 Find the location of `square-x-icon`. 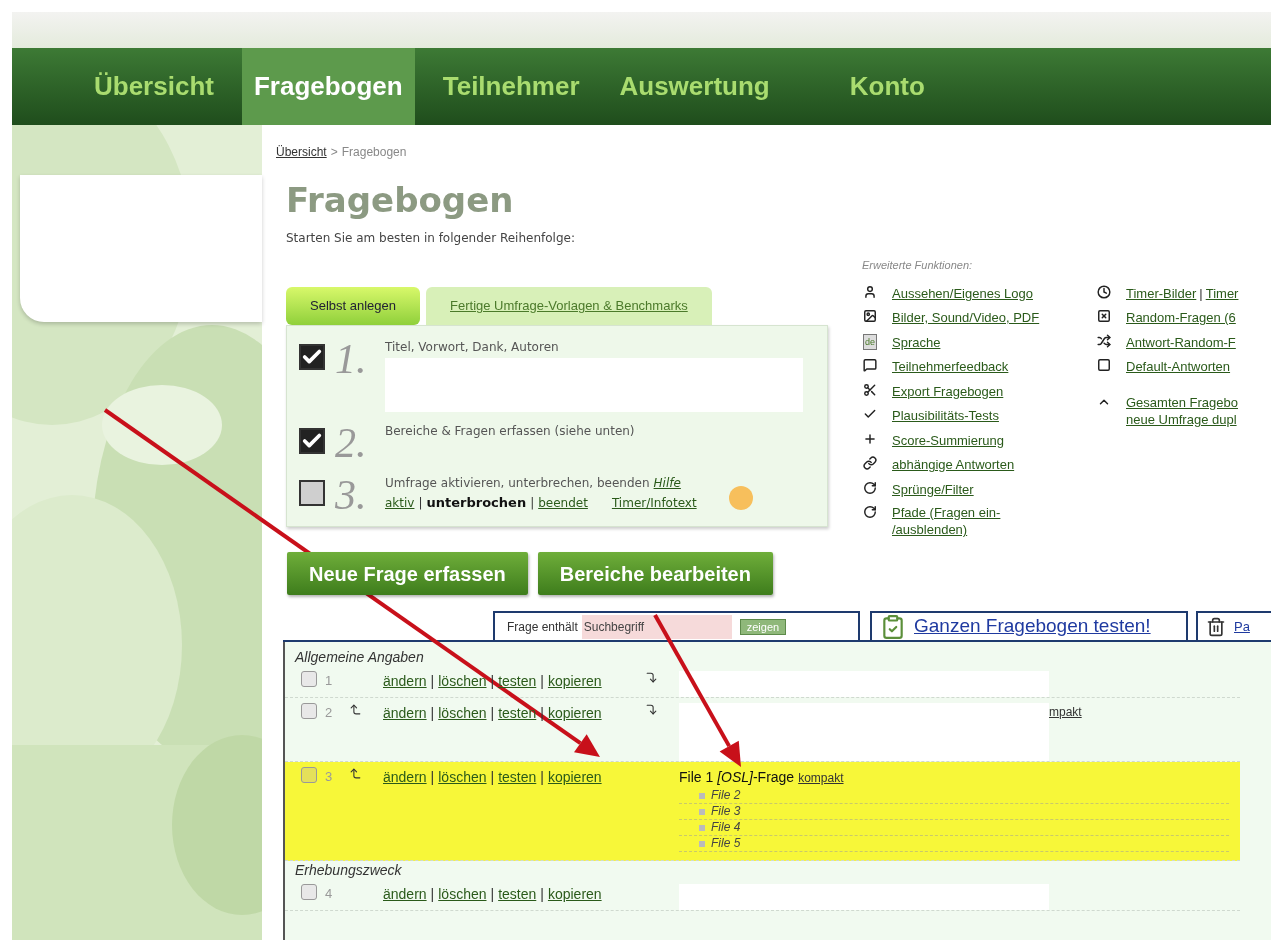

square-x-icon is located at coordinates (1104, 316).